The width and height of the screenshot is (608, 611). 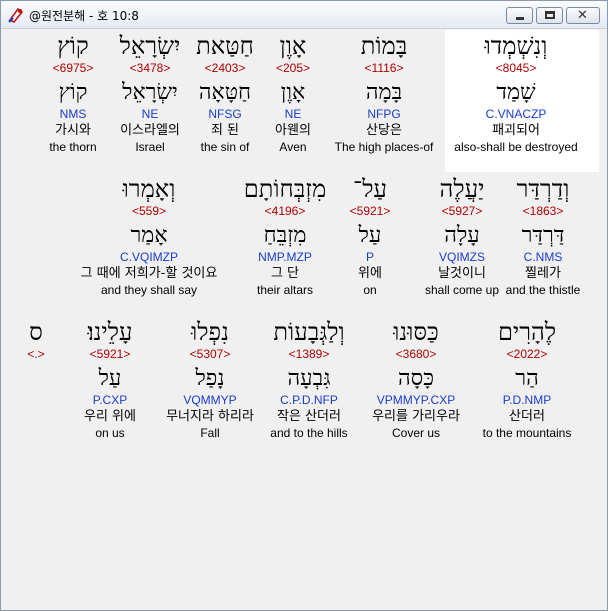 What do you see at coordinates (36, 332) in the screenshot?
I see `hebrew-word: ס` at bounding box center [36, 332].